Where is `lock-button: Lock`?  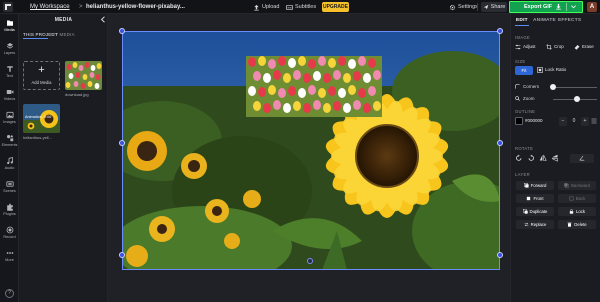 lock-button: Lock is located at coordinates (577, 211).